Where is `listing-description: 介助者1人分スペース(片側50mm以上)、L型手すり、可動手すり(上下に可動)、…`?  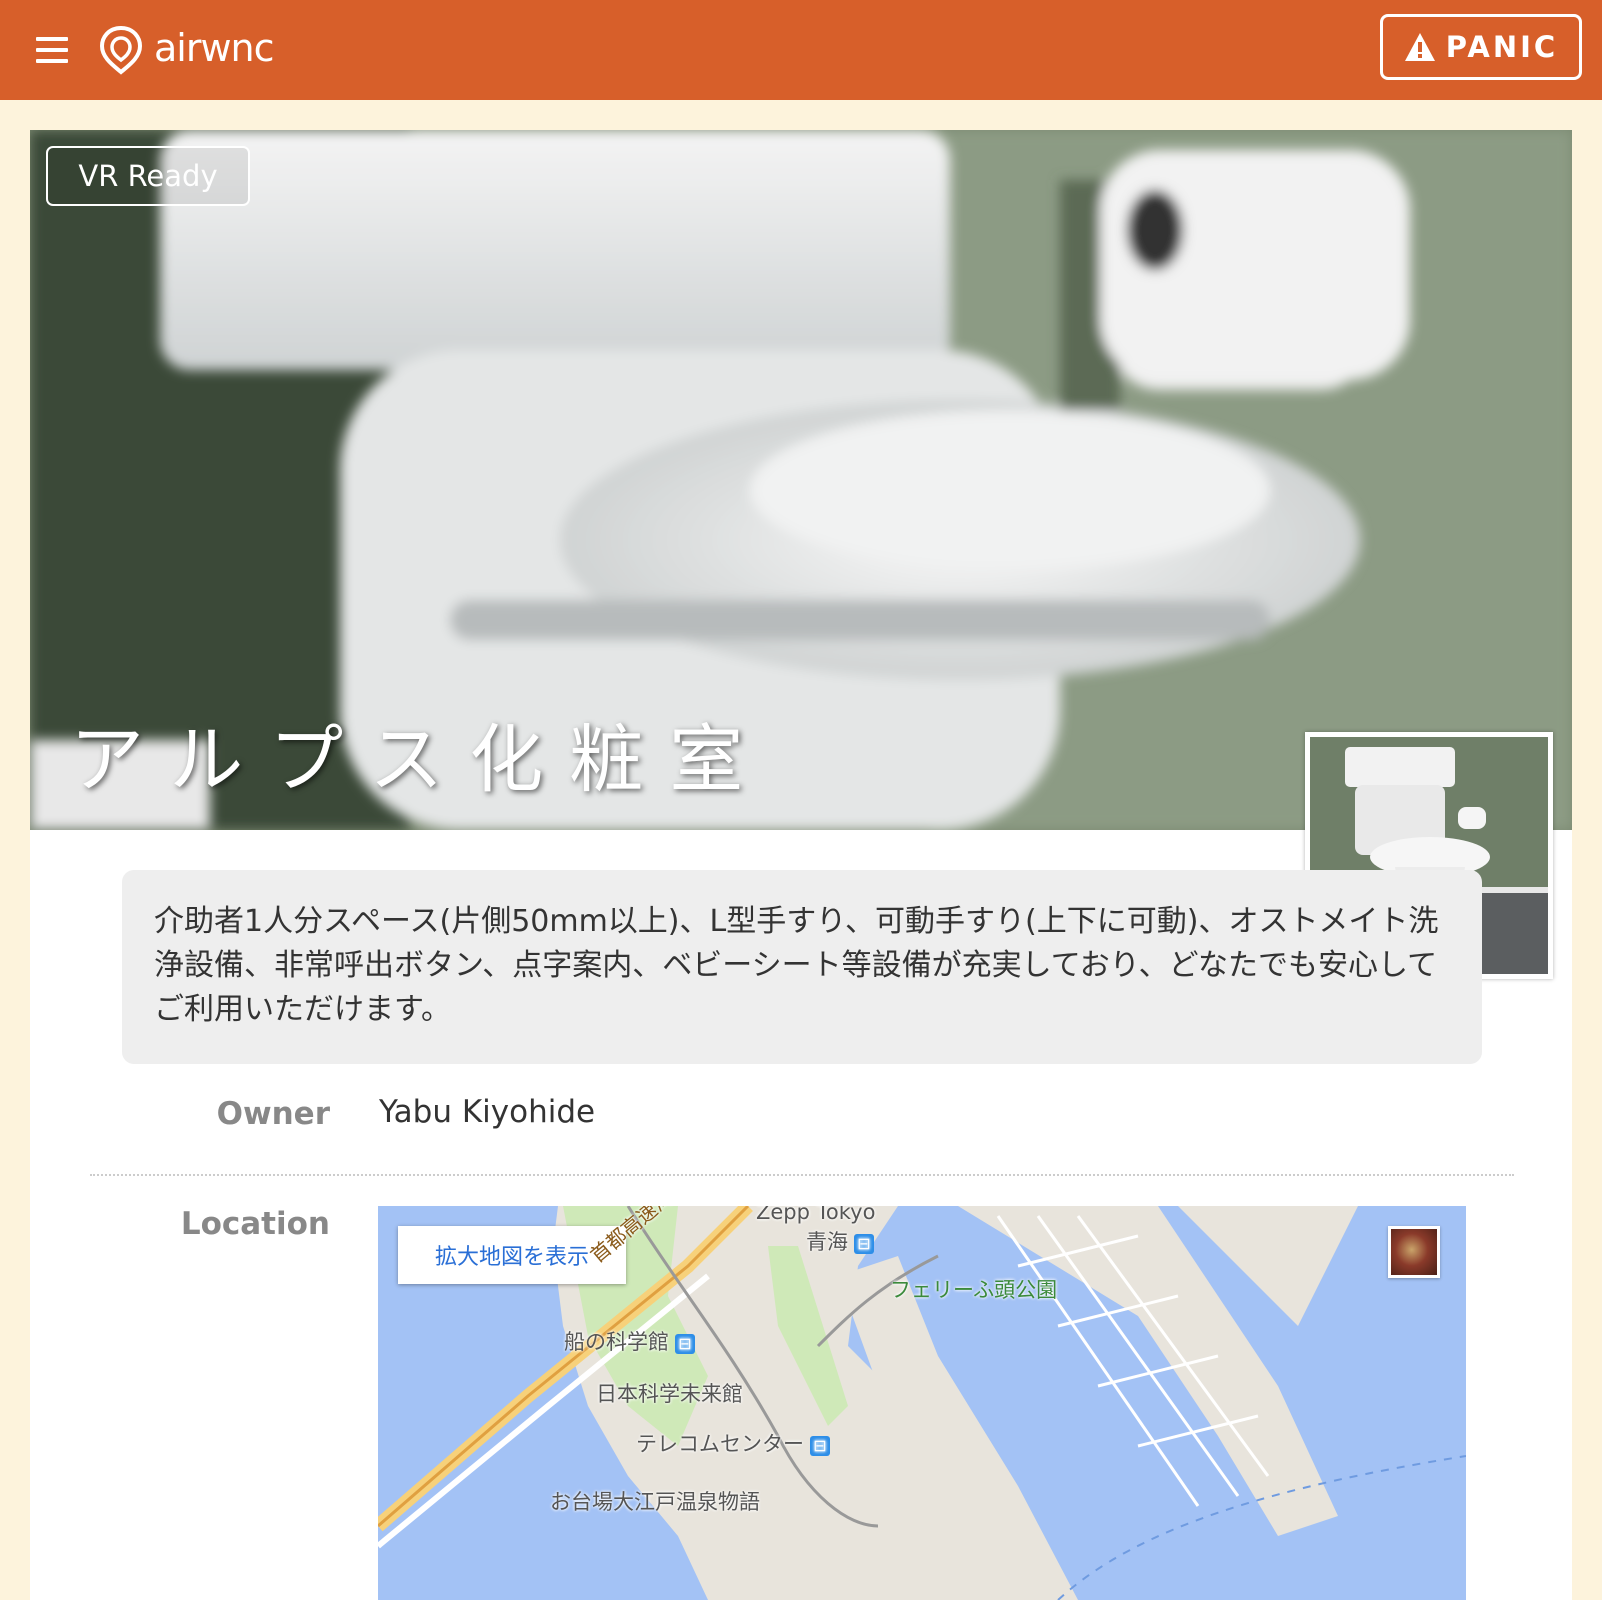
listing-description: 介助者1人分スペース(片側50mm以上)、L型手すり、可動手すり(上下に可動)、… is located at coordinates (802, 967).